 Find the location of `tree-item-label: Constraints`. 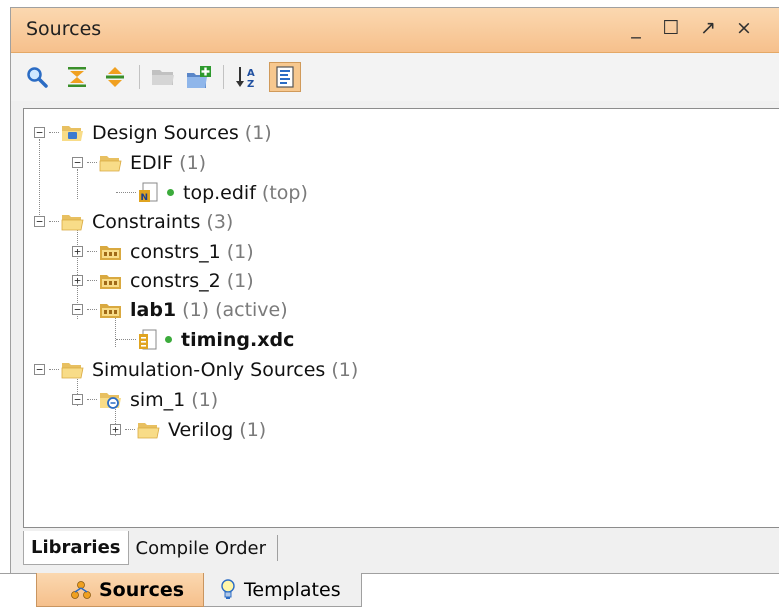

tree-item-label: Constraints is located at coordinates (146, 221).